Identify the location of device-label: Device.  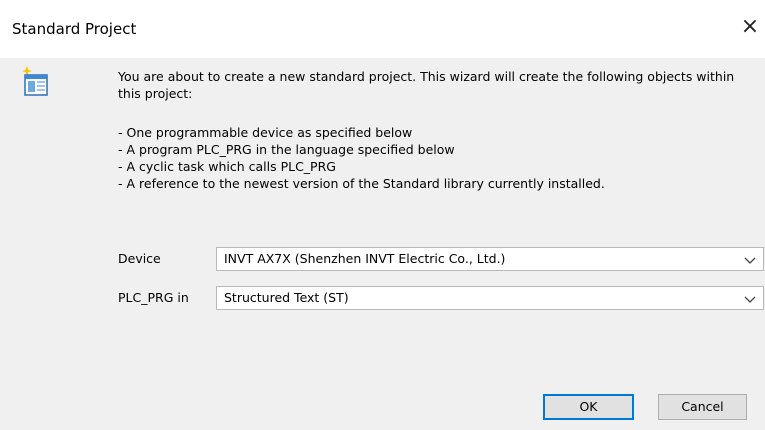
(139, 258).